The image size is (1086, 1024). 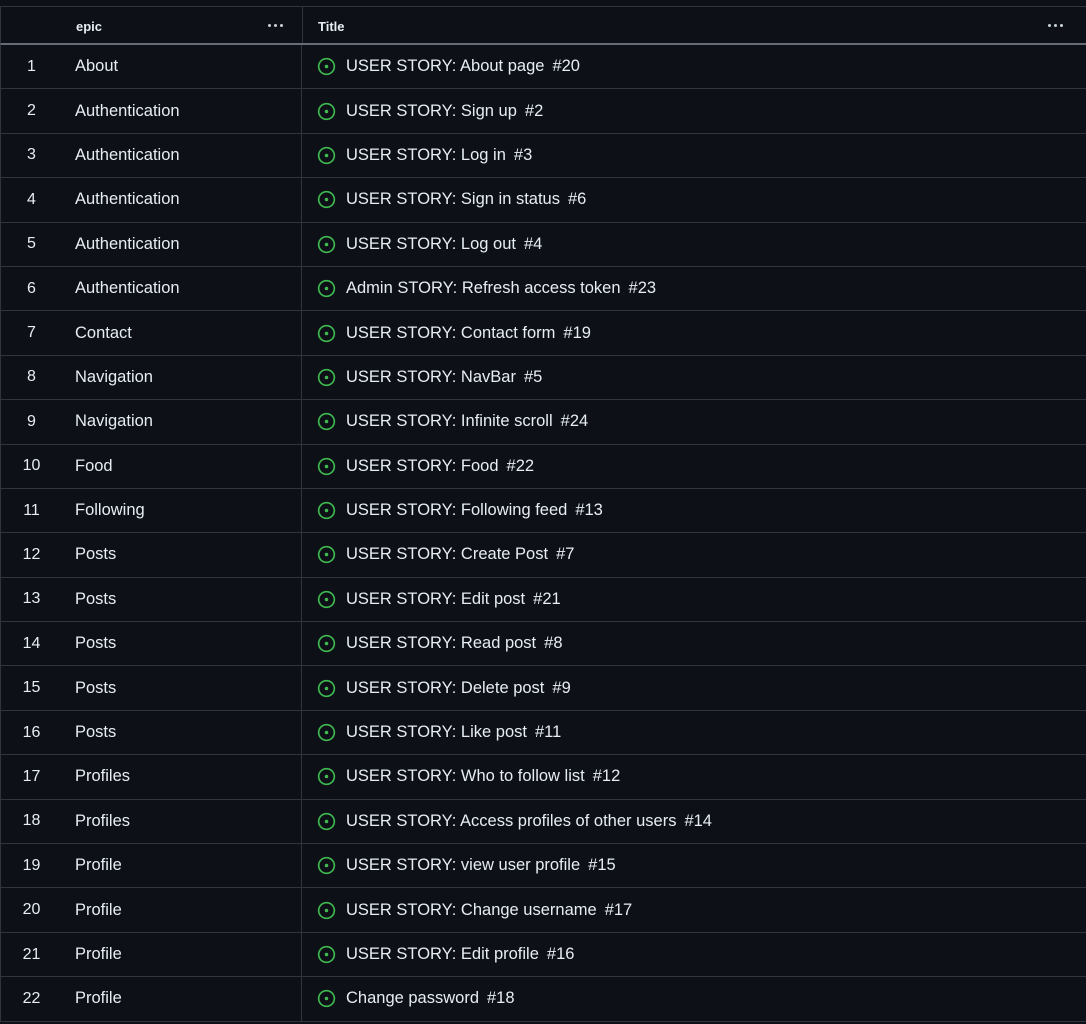 What do you see at coordinates (694, 776) in the screenshot?
I see `title-cell: USER STORY: Who to follow list #12` at bounding box center [694, 776].